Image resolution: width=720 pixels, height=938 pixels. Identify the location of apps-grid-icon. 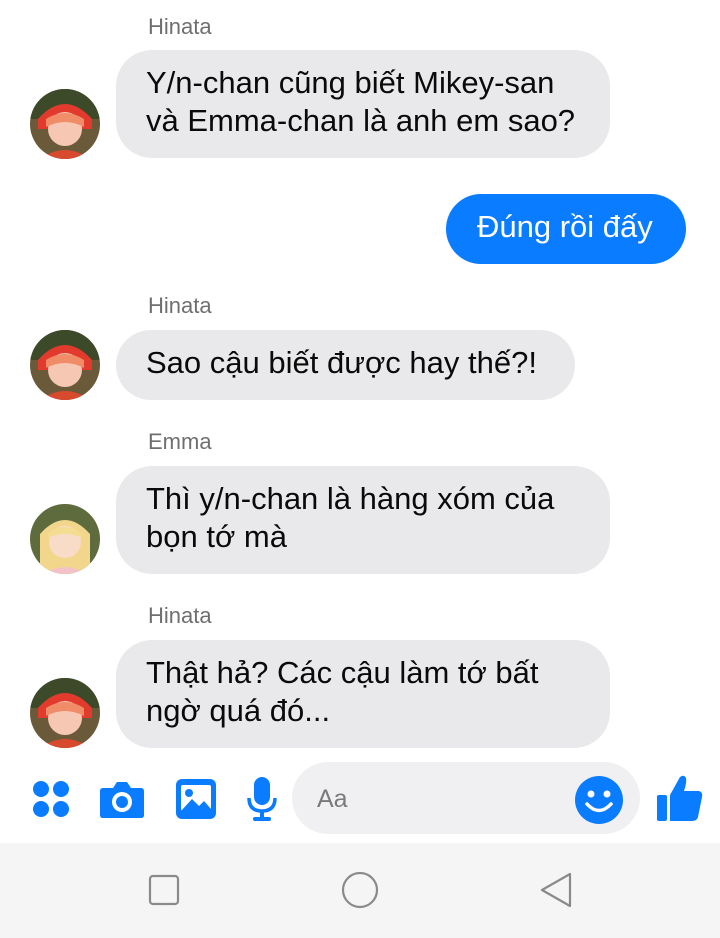
(51, 801).